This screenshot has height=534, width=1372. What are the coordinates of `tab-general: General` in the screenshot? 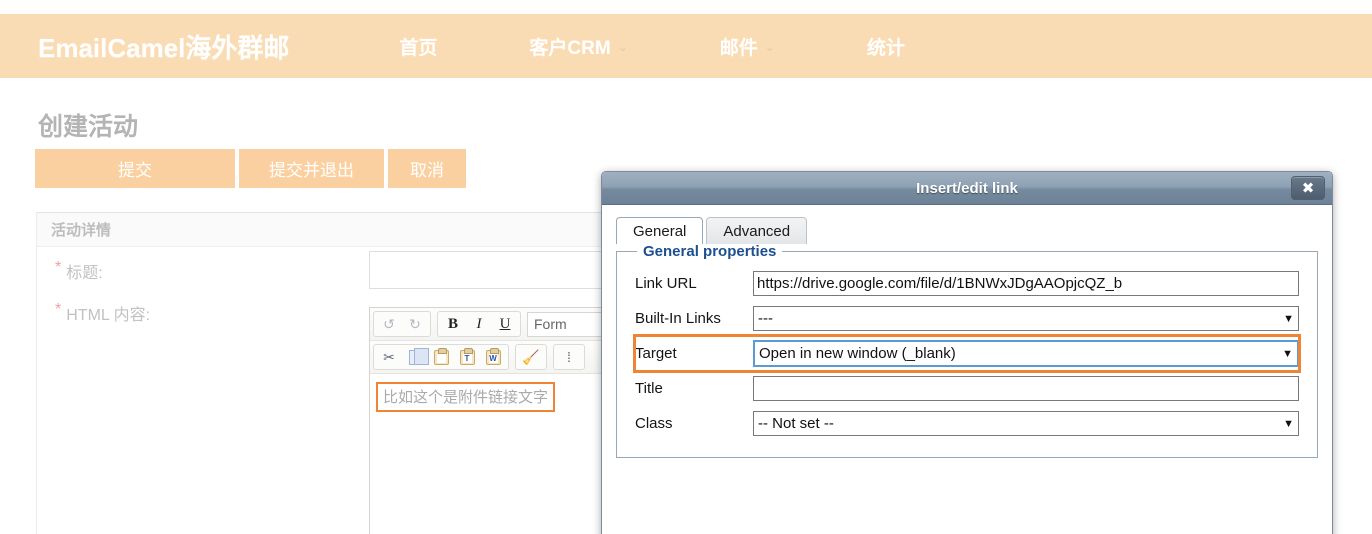 It's located at (660, 231).